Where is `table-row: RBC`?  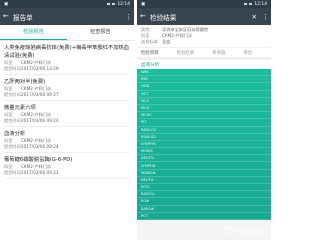
table-row: RBC is located at coordinates (204, 80).